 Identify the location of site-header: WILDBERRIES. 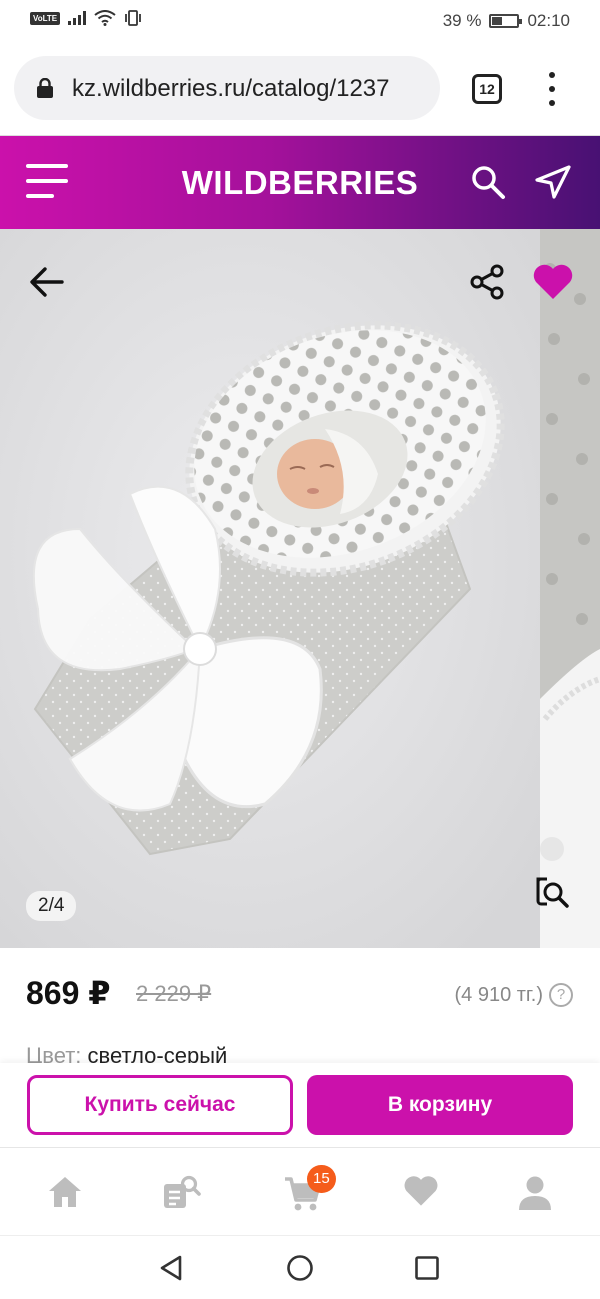
(300, 182).